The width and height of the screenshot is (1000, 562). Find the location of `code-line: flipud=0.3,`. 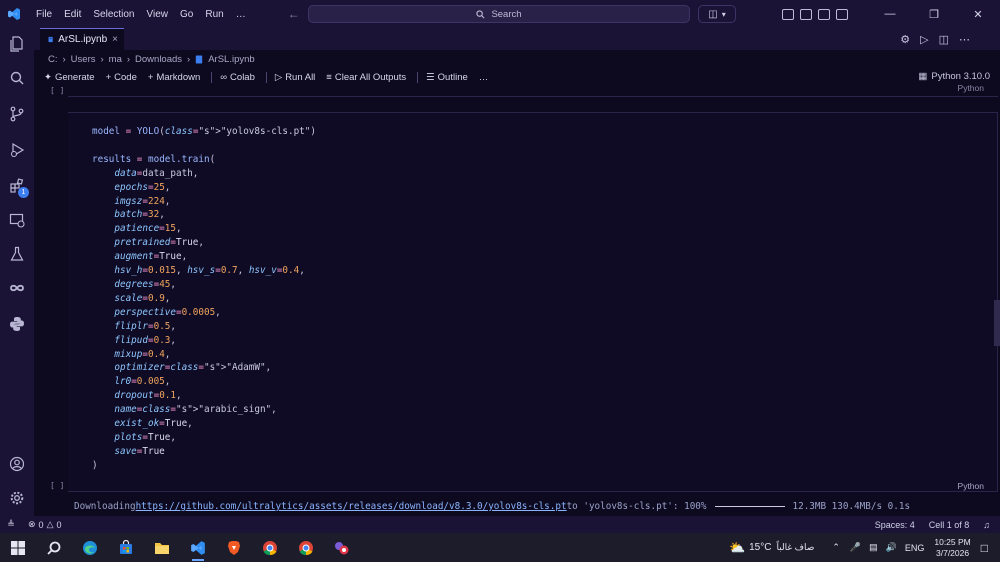

code-line: flipud=0.3, is located at coordinates (204, 341).